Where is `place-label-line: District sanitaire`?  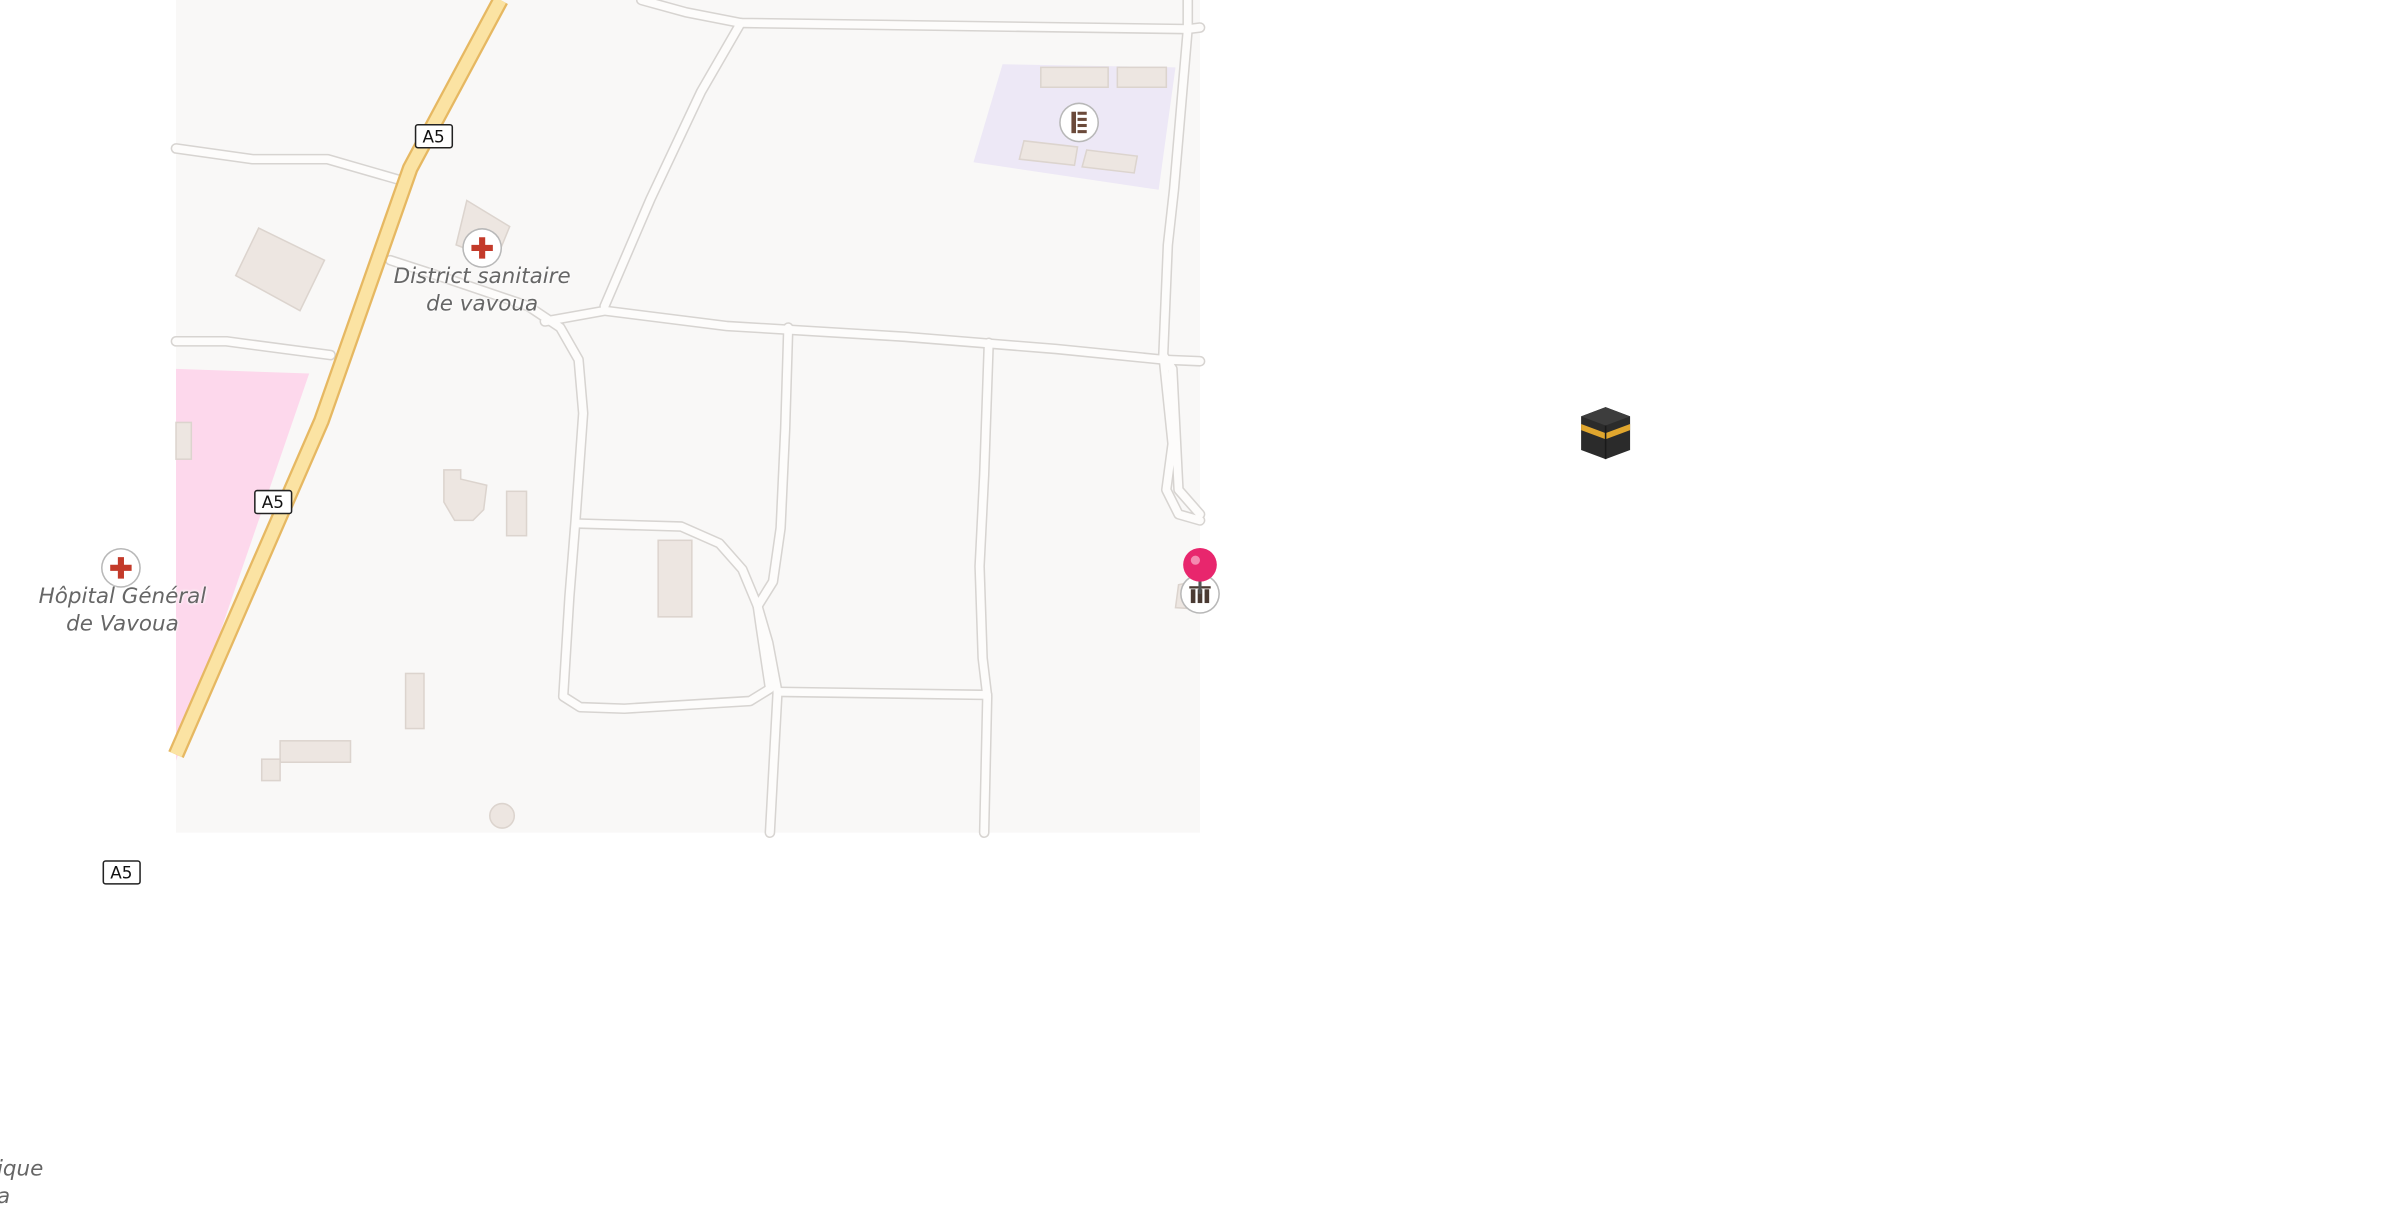
place-label-line: District sanitaire is located at coordinates (482, 277).